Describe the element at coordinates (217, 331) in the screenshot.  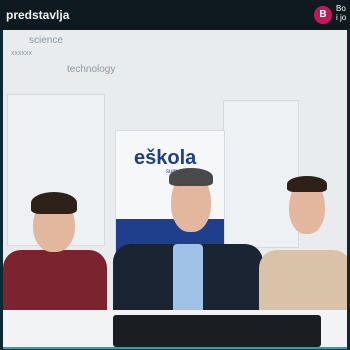
I see `laptop` at that location.